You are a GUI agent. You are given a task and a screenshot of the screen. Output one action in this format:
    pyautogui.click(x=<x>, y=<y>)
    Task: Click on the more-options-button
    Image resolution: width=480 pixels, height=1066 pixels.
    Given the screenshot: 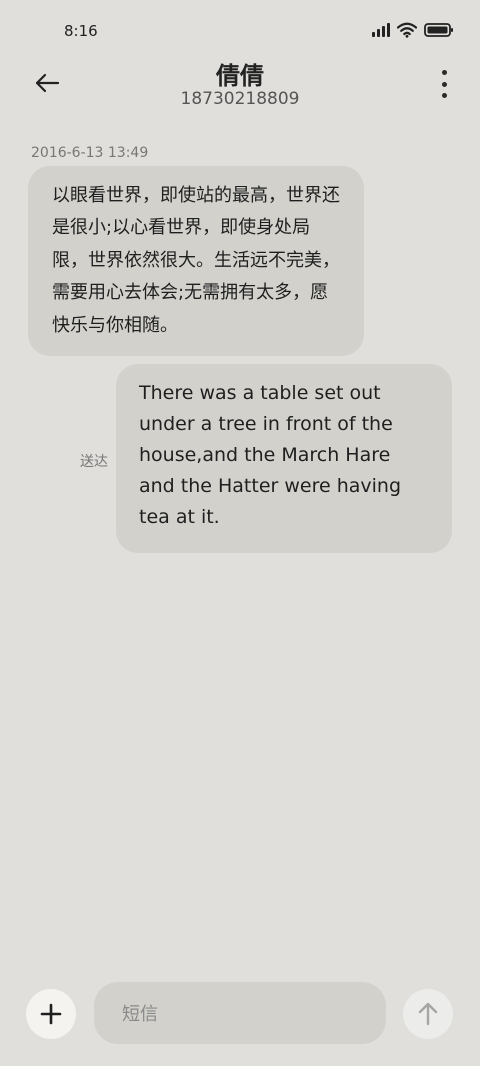 What is the action you would take?
    pyautogui.click(x=444, y=84)
    